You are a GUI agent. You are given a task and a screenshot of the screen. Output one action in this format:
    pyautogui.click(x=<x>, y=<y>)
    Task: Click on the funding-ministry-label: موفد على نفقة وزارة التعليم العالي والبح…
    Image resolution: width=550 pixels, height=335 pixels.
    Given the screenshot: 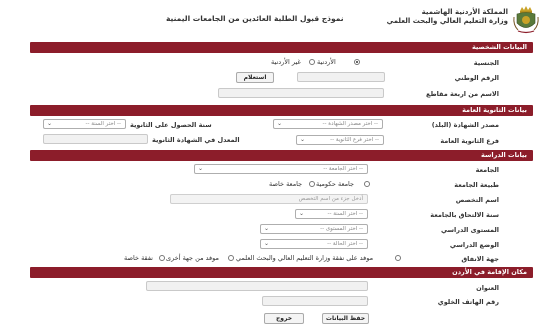 What is the action you would take?
    pyautogui.click(x=305, y=258)
    